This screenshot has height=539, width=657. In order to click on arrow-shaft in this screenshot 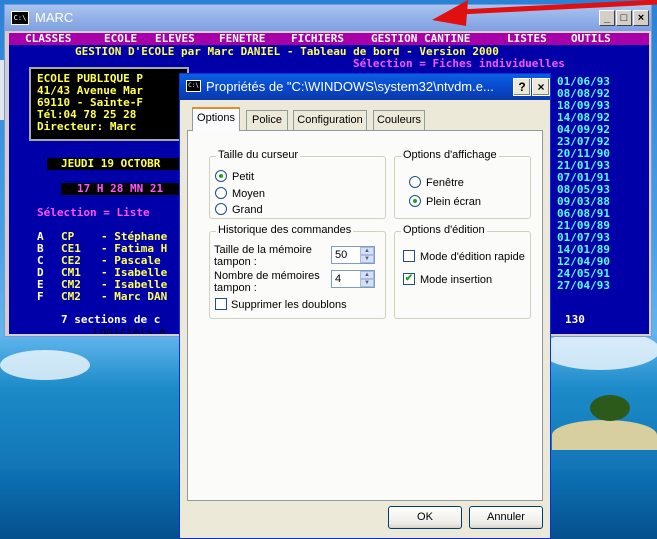, I will do `click(558, 7)`.